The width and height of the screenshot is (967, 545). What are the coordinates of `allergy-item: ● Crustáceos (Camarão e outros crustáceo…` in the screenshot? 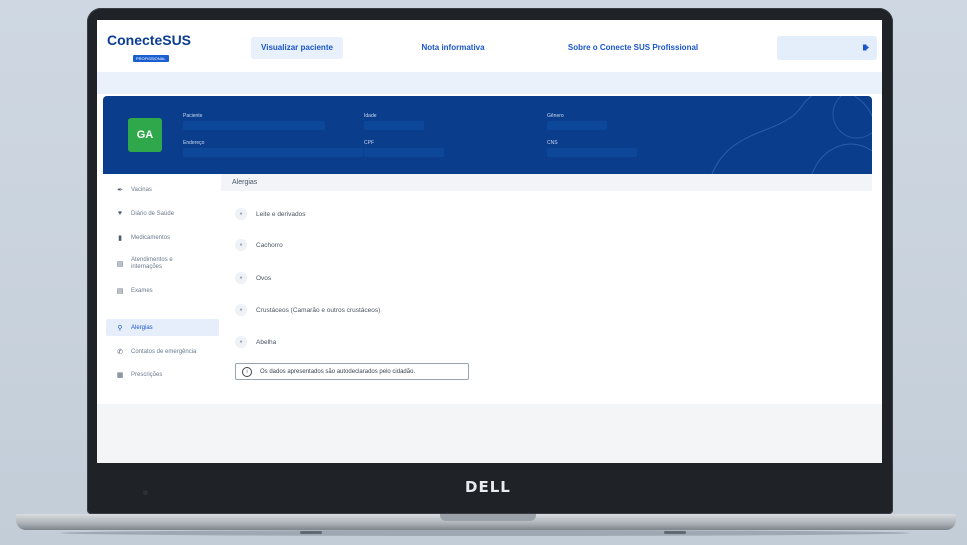 It's located at (307, 310).